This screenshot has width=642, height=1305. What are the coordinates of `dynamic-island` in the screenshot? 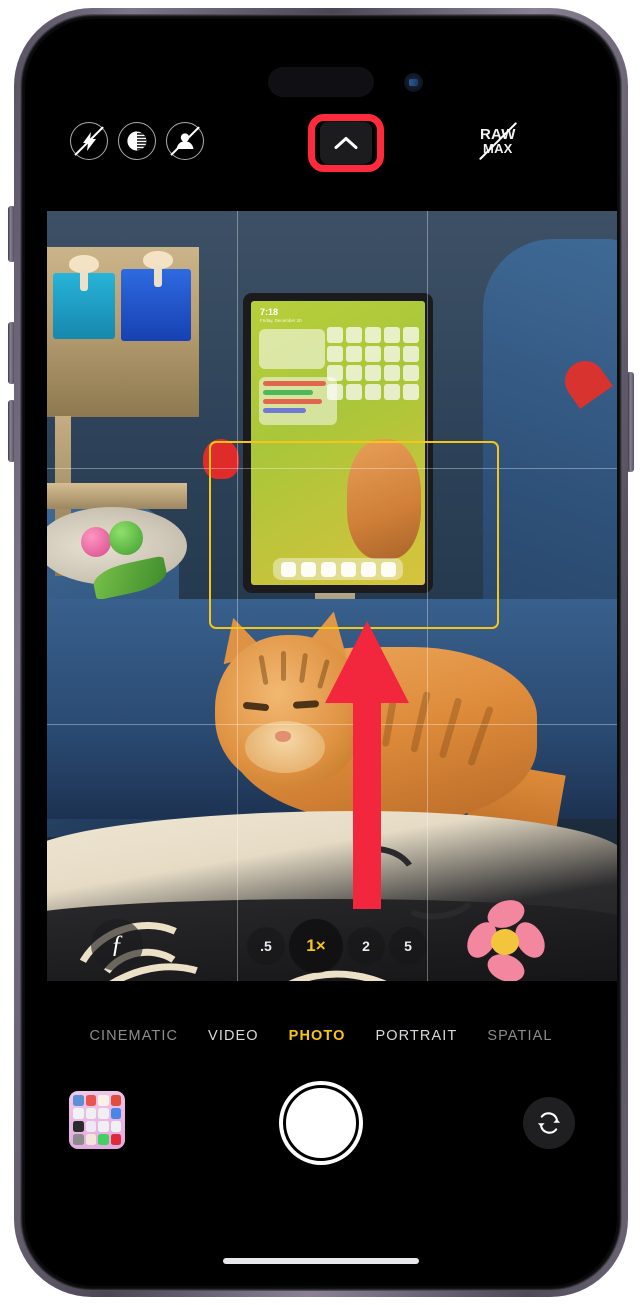 It's located at (321, 82).